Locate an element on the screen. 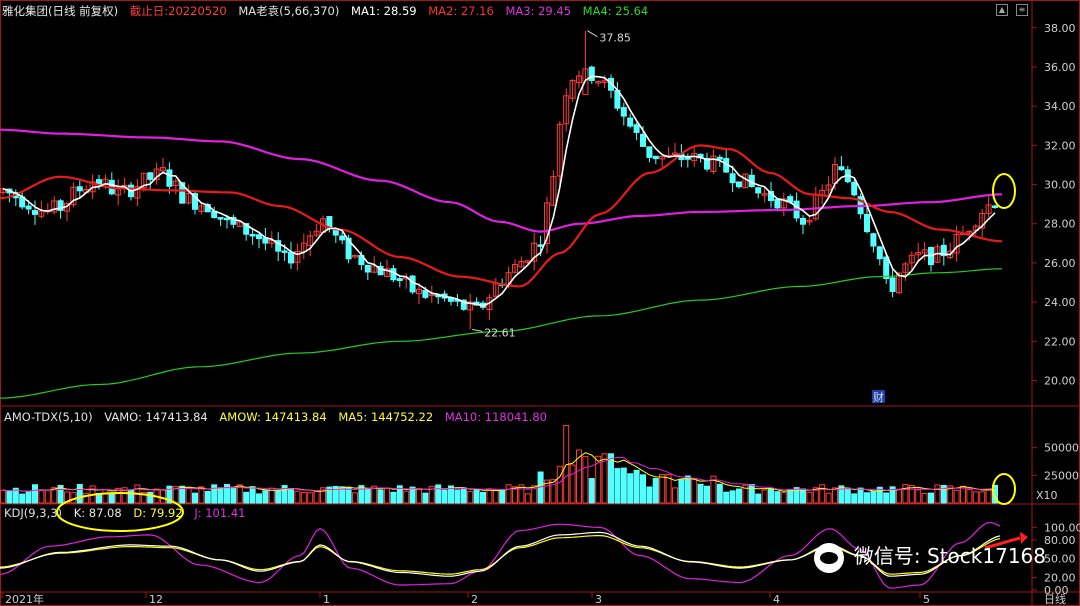 The height and width of the screenshot is (606, 1080). price-tick-label: 30.00 is located at coordinates (1060, 185).